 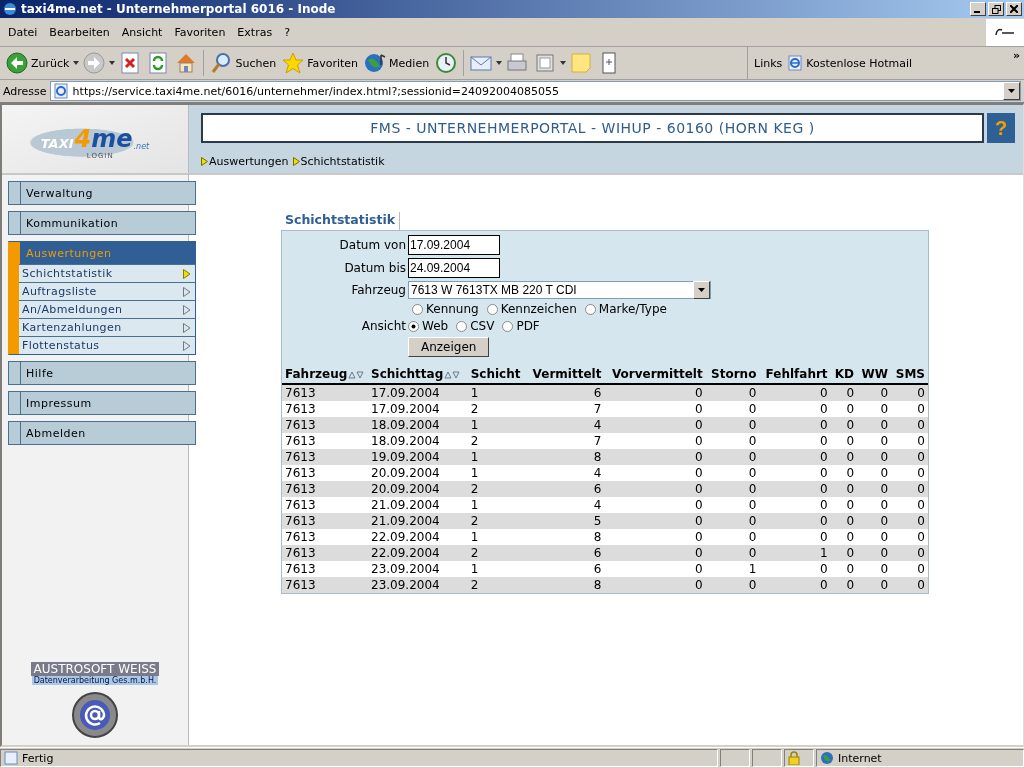 What do you see at coordinates (204, 161) in the screenshot?
I see `triangle-icon` at bounding box center [204, 161].